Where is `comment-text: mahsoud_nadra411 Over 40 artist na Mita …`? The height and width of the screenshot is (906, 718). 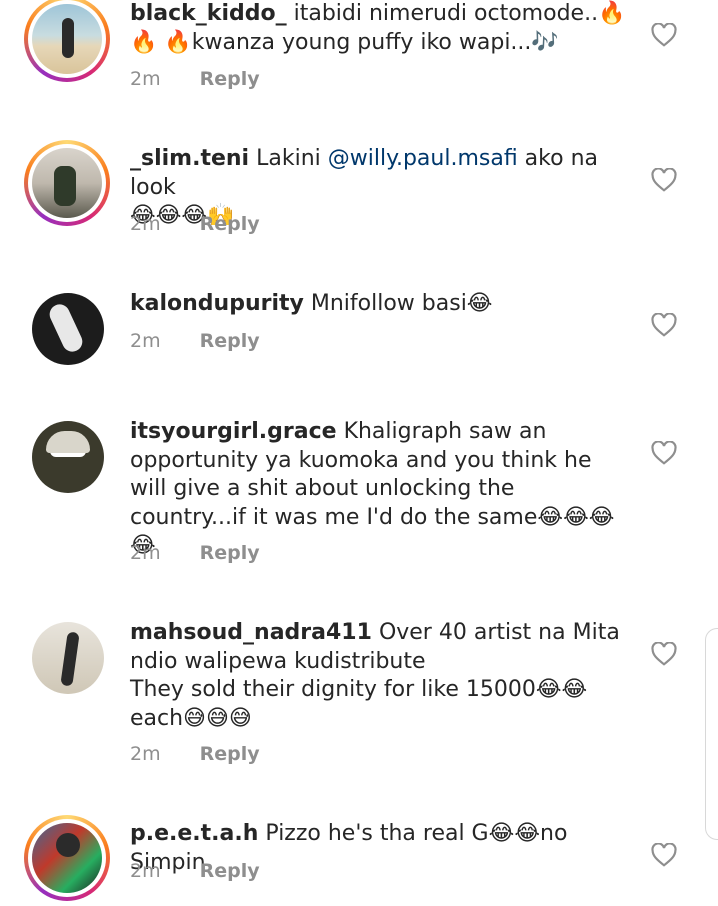 comment-text: mahsoud_nadra411 Over 40 artist na Mita … is located at coordinates (380, 676).